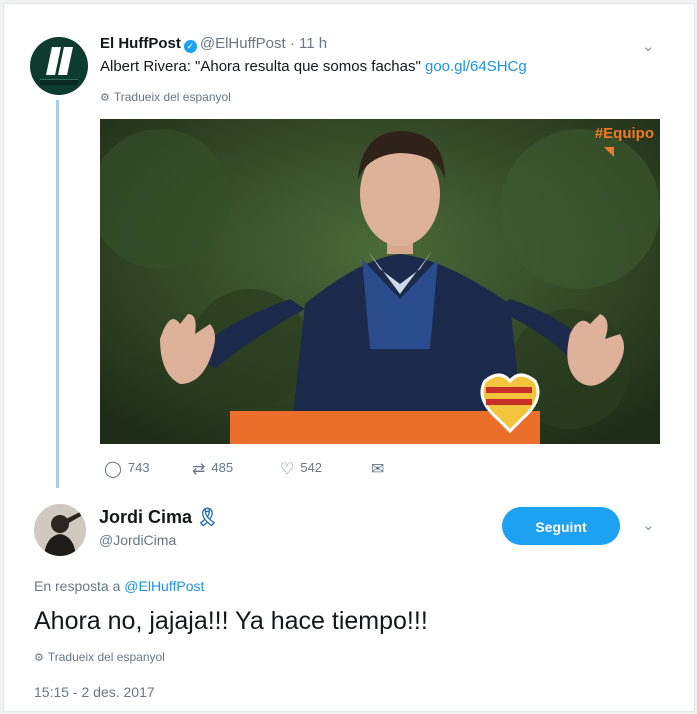 This screenshot has height=714, width=697. I want to click on tweet1-time: 11 h, so click(313, 43).